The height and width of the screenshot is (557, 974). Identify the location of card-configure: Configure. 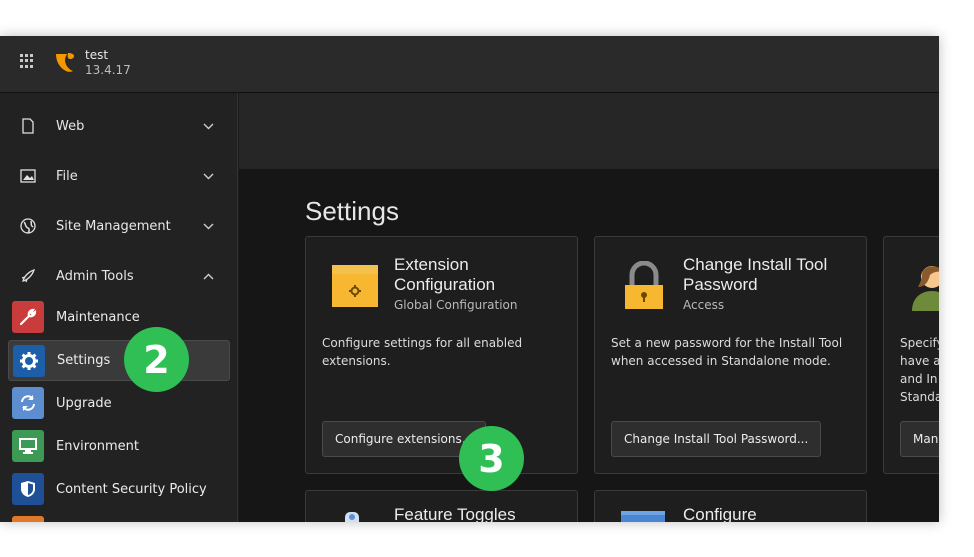
(730, 506).